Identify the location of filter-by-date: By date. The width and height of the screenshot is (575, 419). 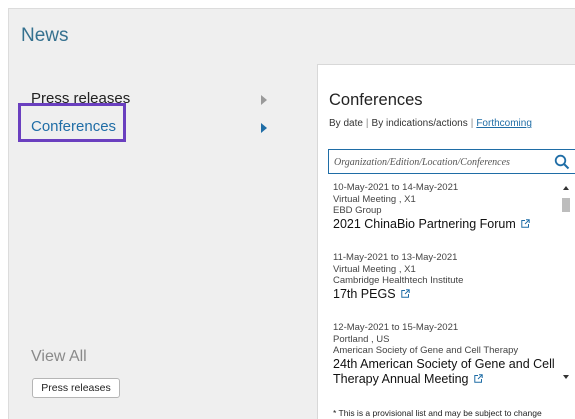
(346, 123).